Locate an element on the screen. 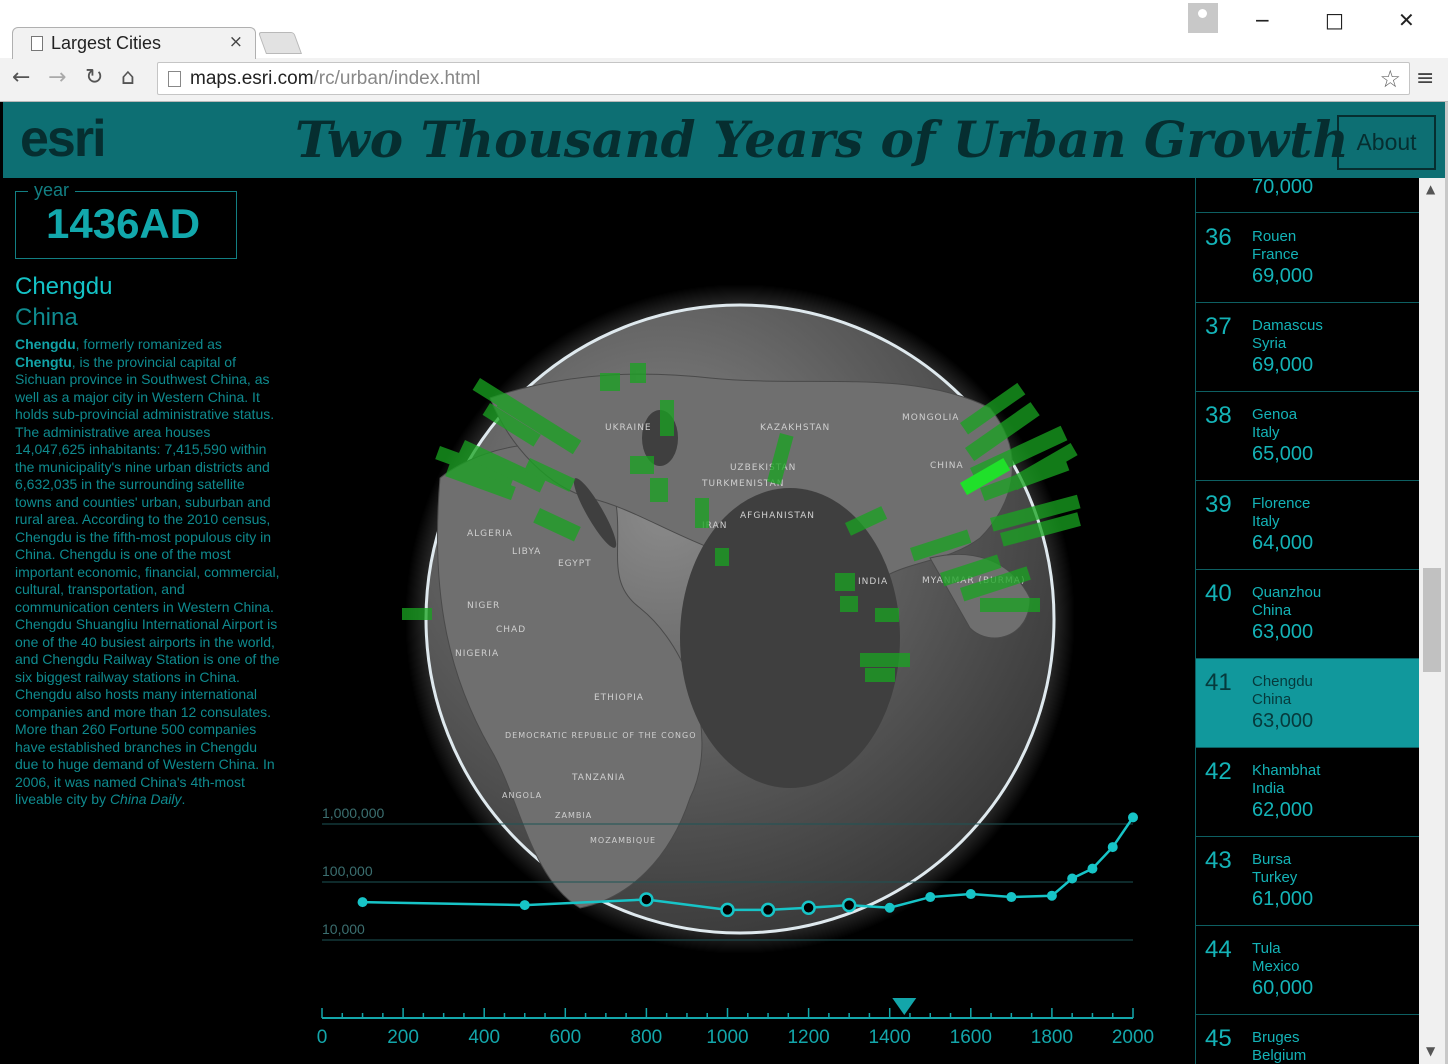 The height and width of the screenshot is (1064, 1448). list-item: 38 Genoa Italy 65,000 is located at coordinates (1307, 436).